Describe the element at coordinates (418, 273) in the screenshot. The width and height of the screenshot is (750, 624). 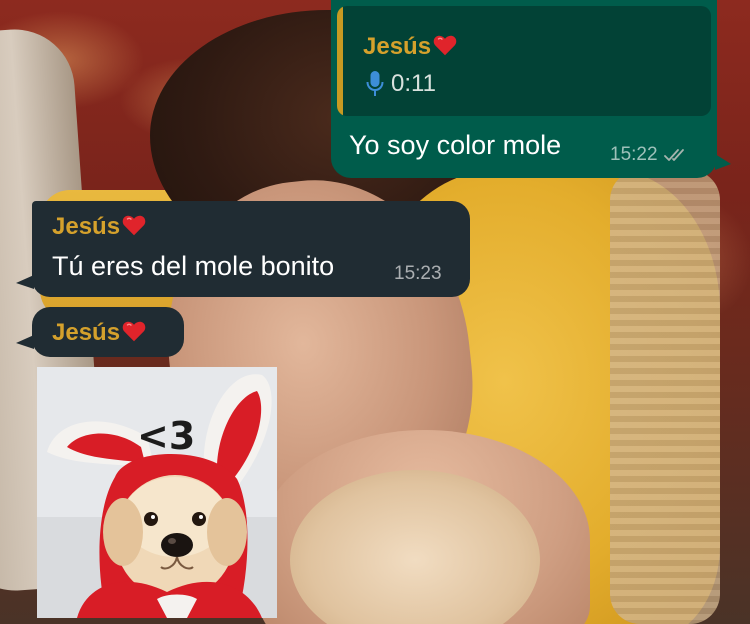
I see `message-time: 15:23` at that location.